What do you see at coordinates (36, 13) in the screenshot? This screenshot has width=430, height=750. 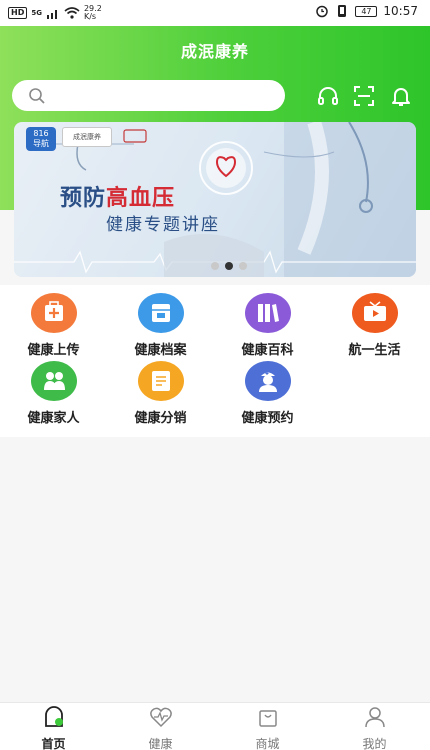 I see `signal-label: 5G` at bounding box center [36, 13].